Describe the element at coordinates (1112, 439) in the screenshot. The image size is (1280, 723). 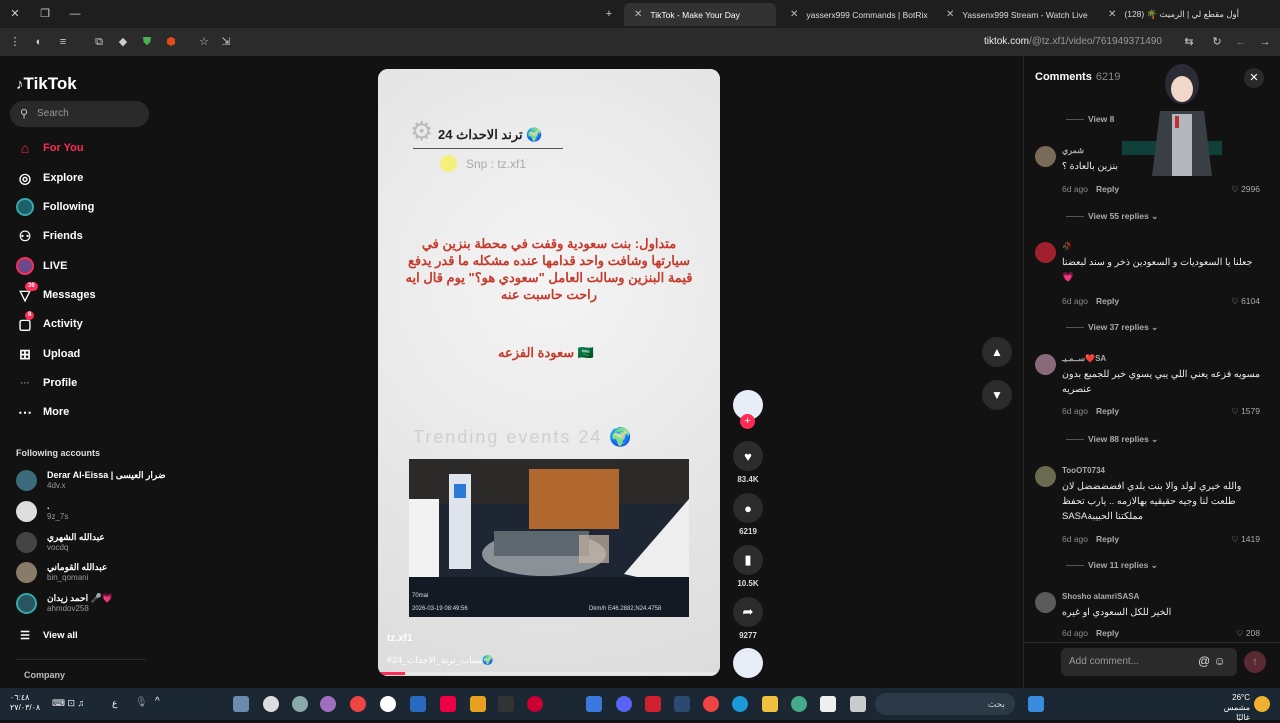
I see `view-replies-link: View 88 replies ⌄` at that location.